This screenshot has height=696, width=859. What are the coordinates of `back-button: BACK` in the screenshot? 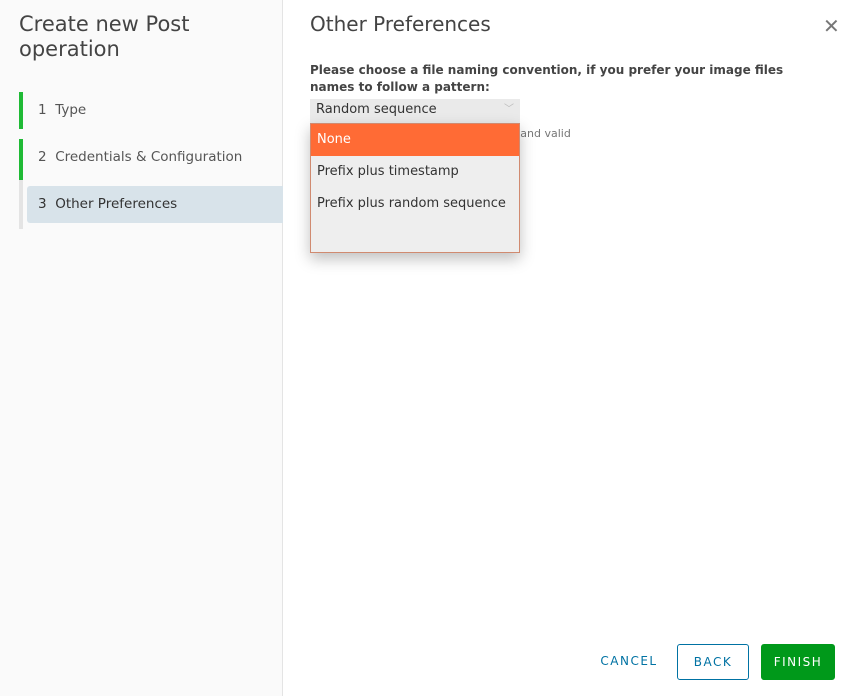 It's located at (713, 662).